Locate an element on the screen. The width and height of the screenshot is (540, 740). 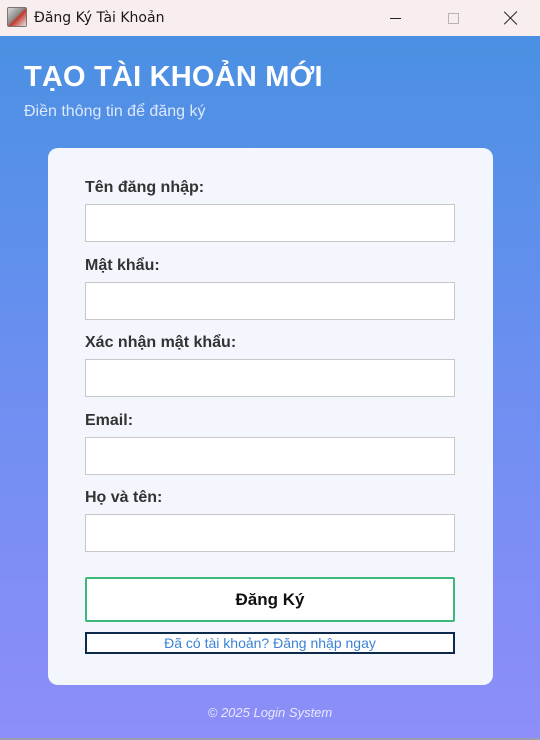
close-icon is located at coordinates (511, 18).